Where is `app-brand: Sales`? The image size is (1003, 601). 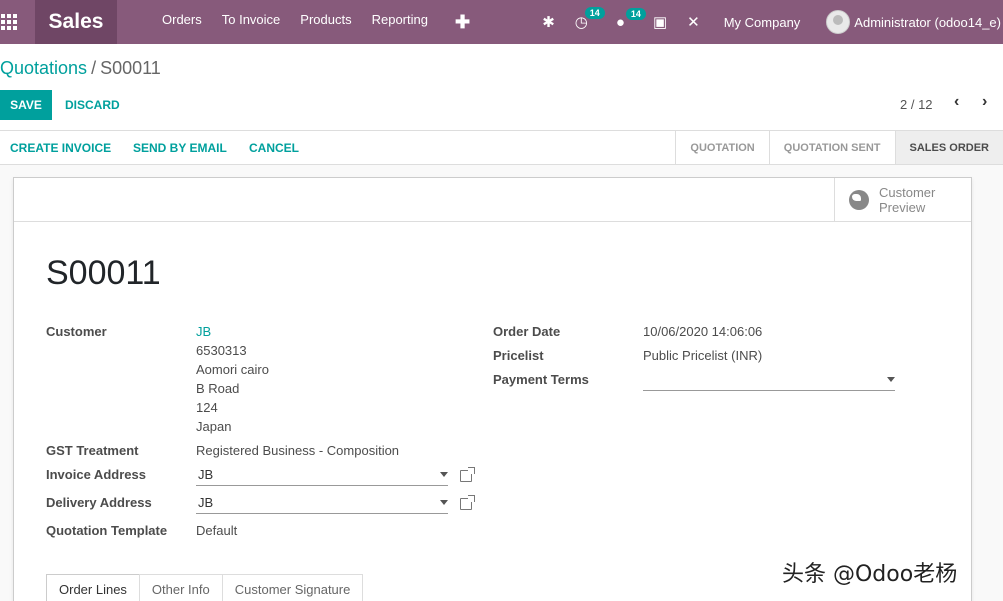
app-brand: Sales is located at coordinates (76, 22).